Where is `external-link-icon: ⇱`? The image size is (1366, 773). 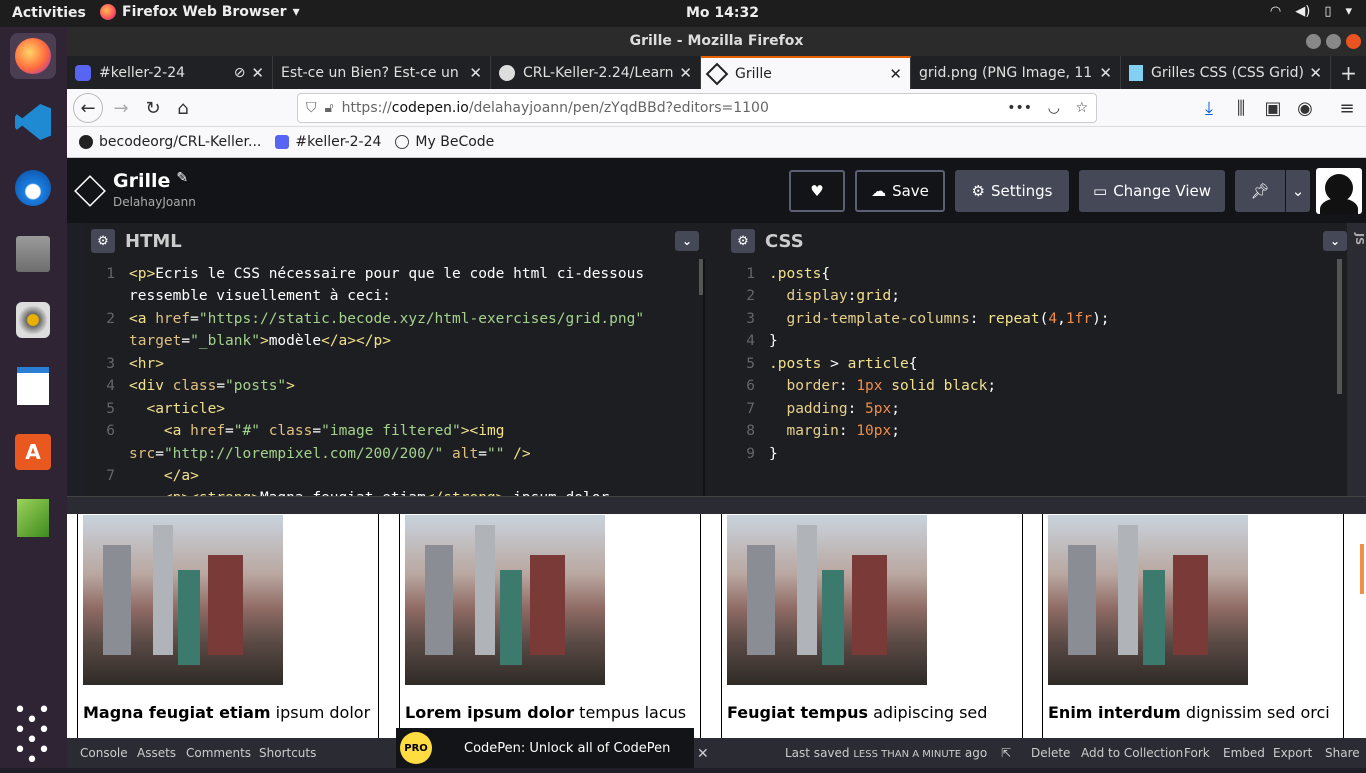
external-link-icon: ⇱ is located at coordinates (1006, 753).